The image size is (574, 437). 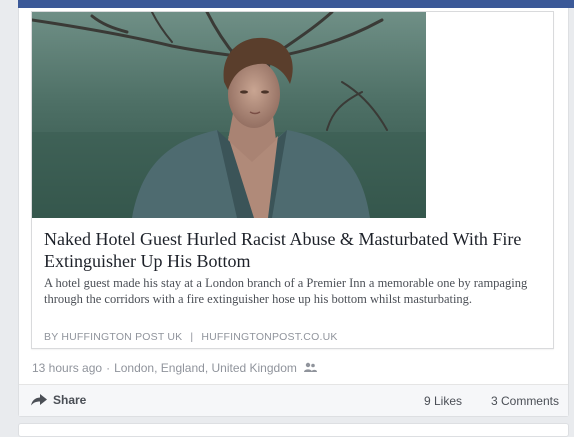 I want to click on article-author: BY HUFFINGTON POST UK, so click(x=113, y=337).